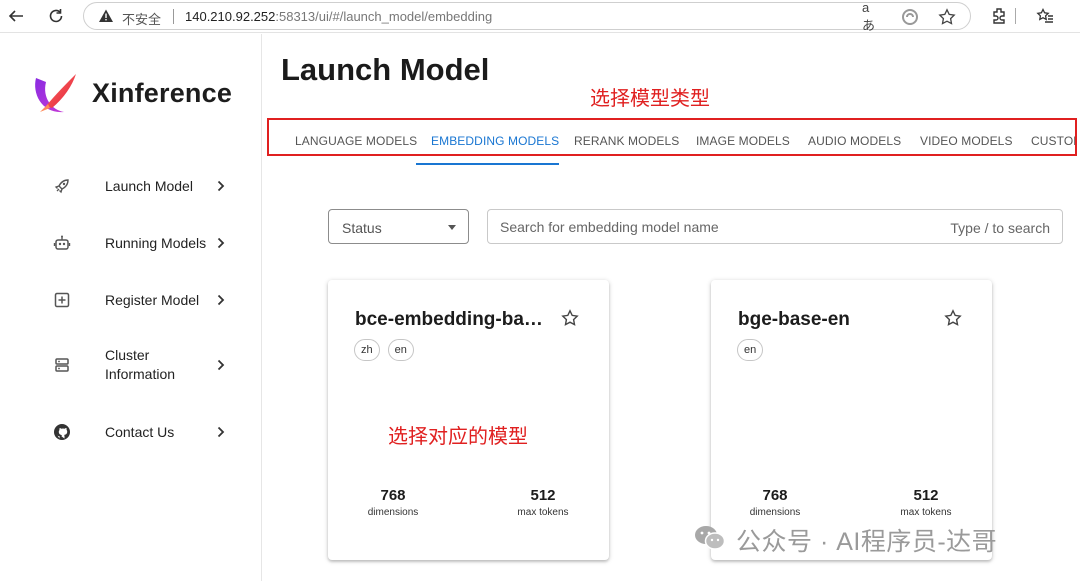  Describe the element at coordinates (152, 299) in the screenshot. I see `sidebar-item-label: Register Model` at that location.